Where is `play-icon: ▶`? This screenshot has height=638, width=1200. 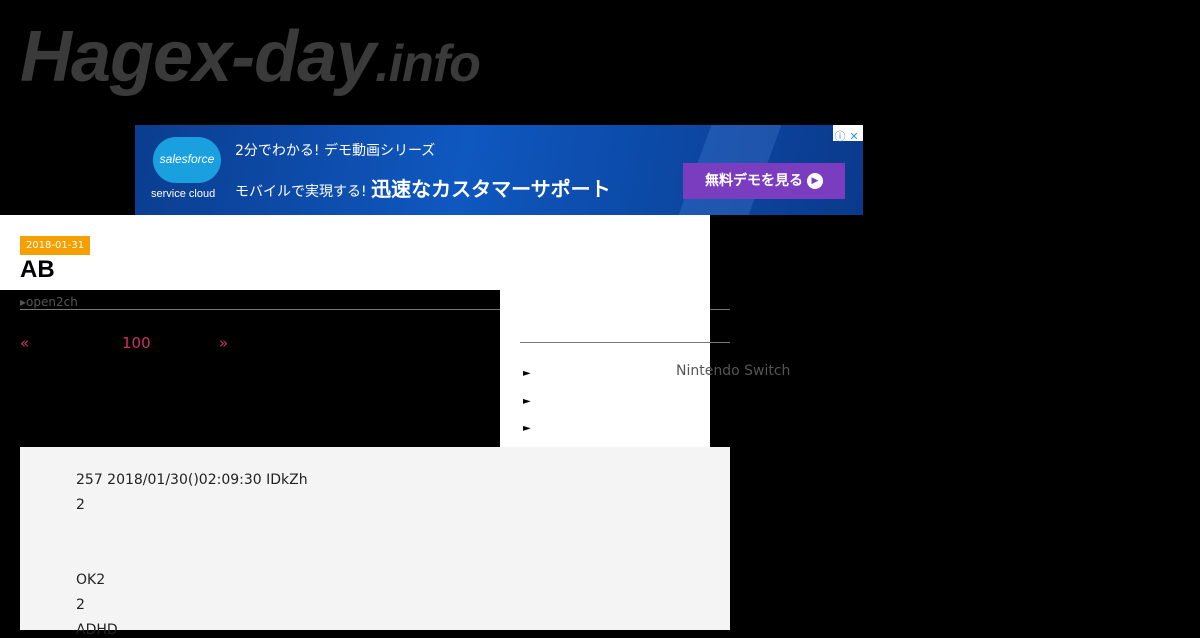
play-icon: ▶ is located at coordinates (815, 181).